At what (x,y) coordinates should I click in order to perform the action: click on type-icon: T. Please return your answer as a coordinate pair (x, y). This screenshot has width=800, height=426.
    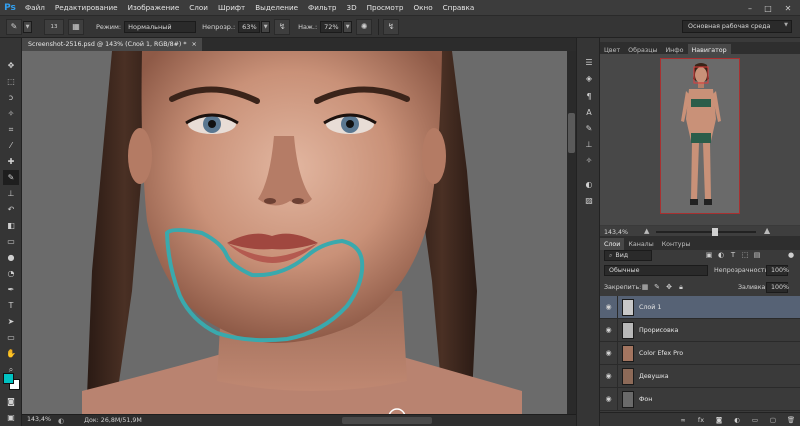
    Looking at the image, I should click on (11, 305).